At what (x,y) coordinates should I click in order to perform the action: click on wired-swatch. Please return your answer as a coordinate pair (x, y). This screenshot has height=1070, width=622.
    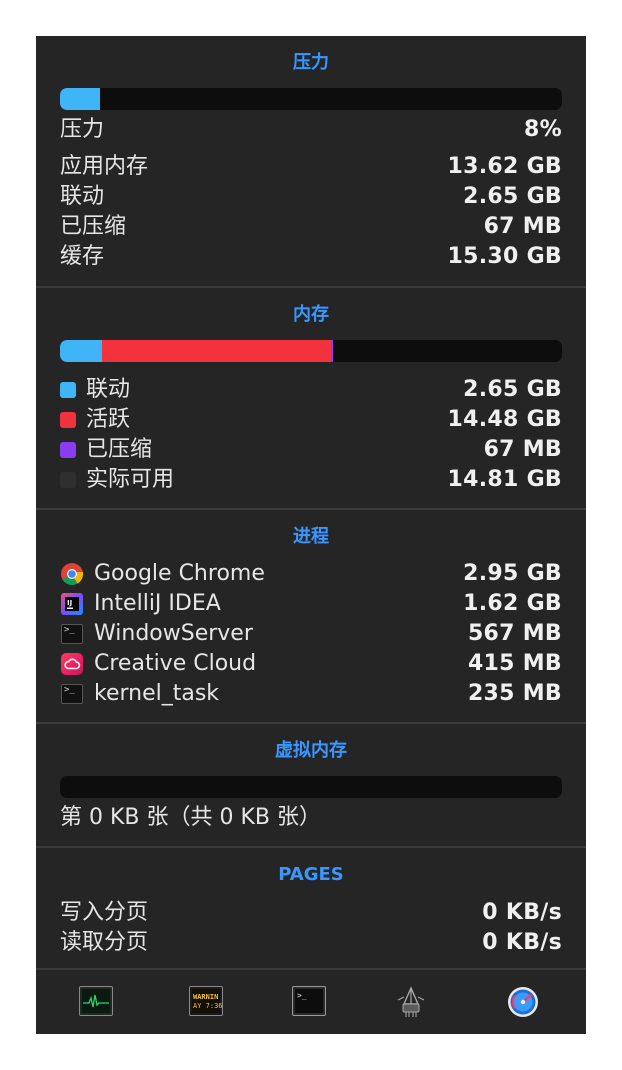
    Looking at the image, I should click on (68, 390).